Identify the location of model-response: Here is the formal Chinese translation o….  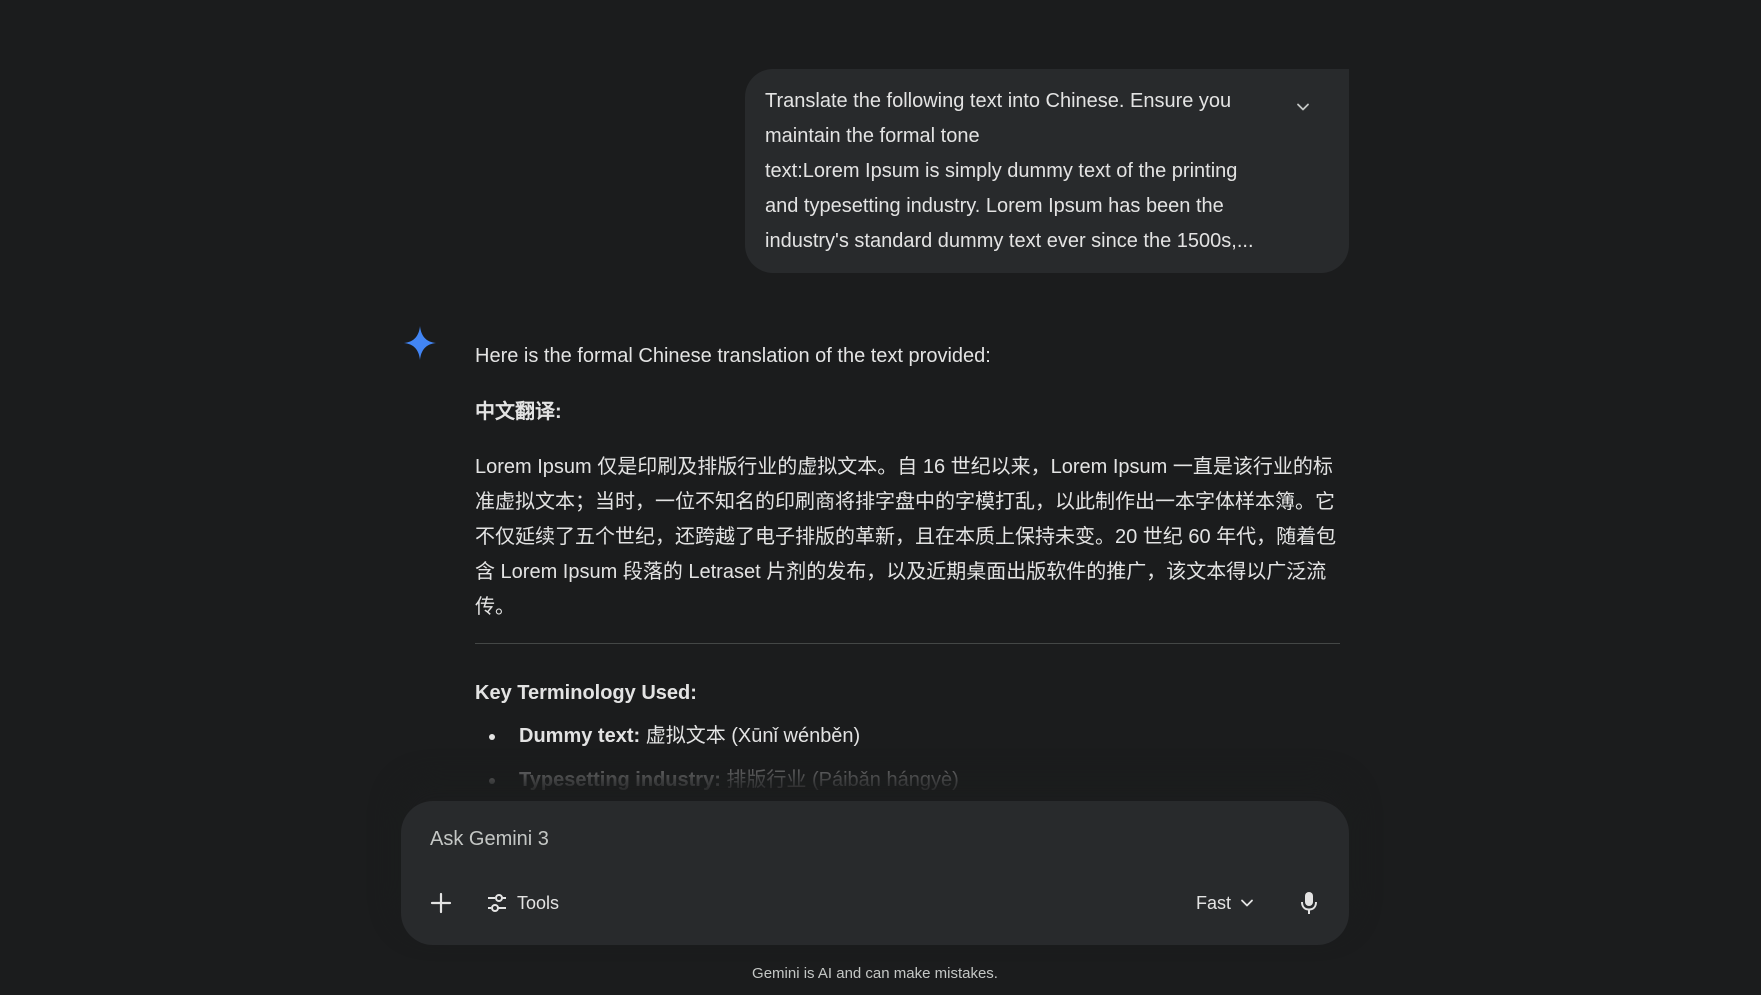
(907, 482).